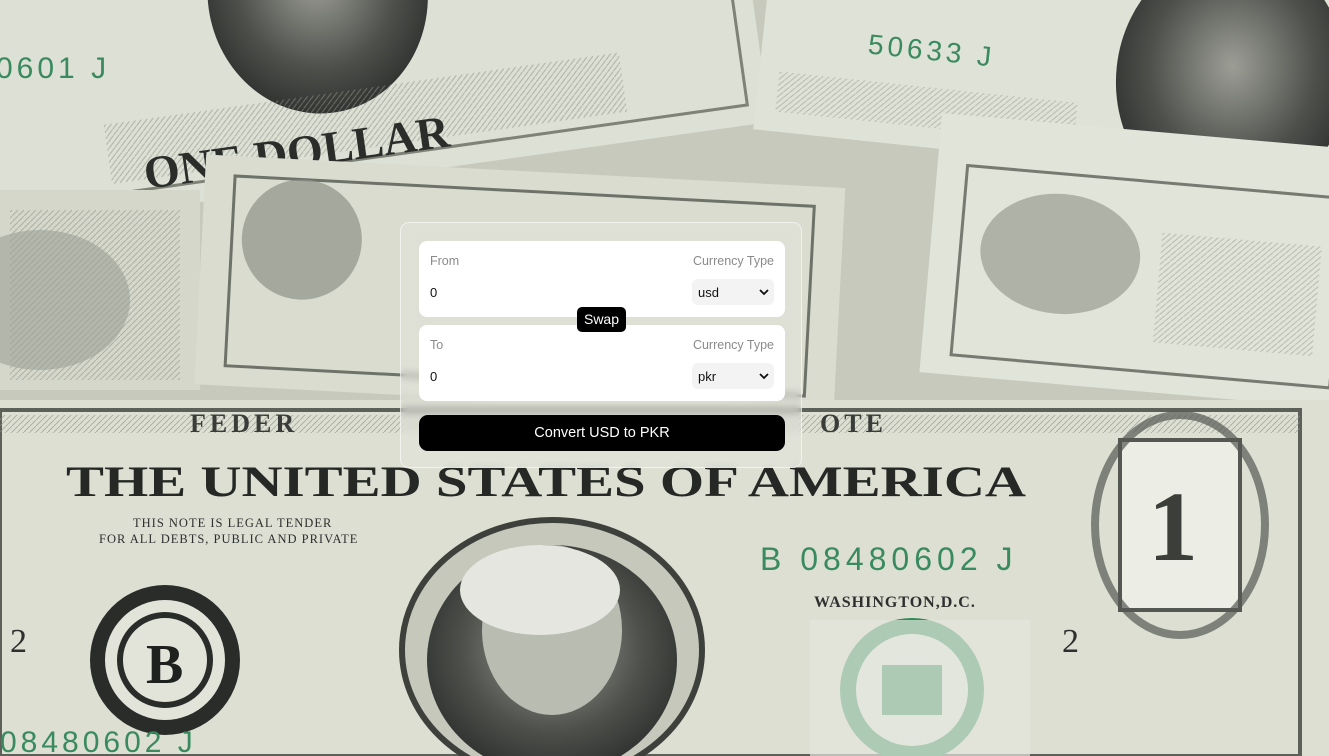 This screenshot has height=756, width=1329. Describe the element at coordinates (602, 363) in the screenshot. I see `to-panel: To Currency Type pkr` at that location.